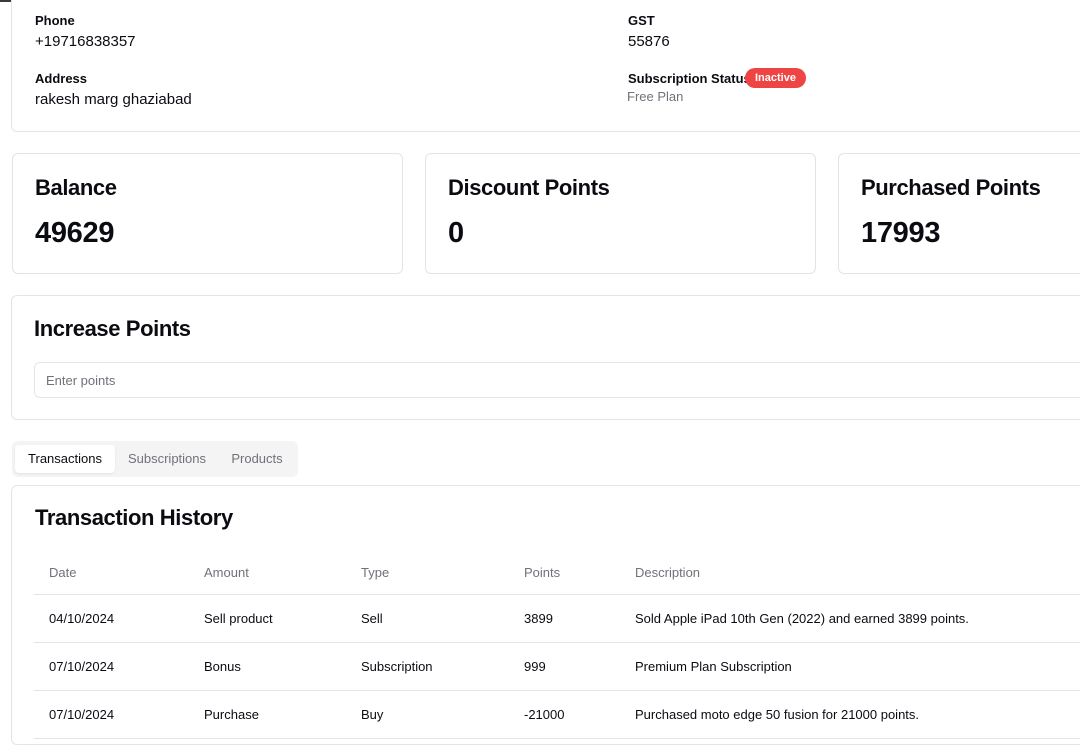 The height and width of the screenshot is (745, 1080). What do you see at coordinates (641, 20) in the screenshot?
I see `gst-label: GST` at bounding box center [641, 20].